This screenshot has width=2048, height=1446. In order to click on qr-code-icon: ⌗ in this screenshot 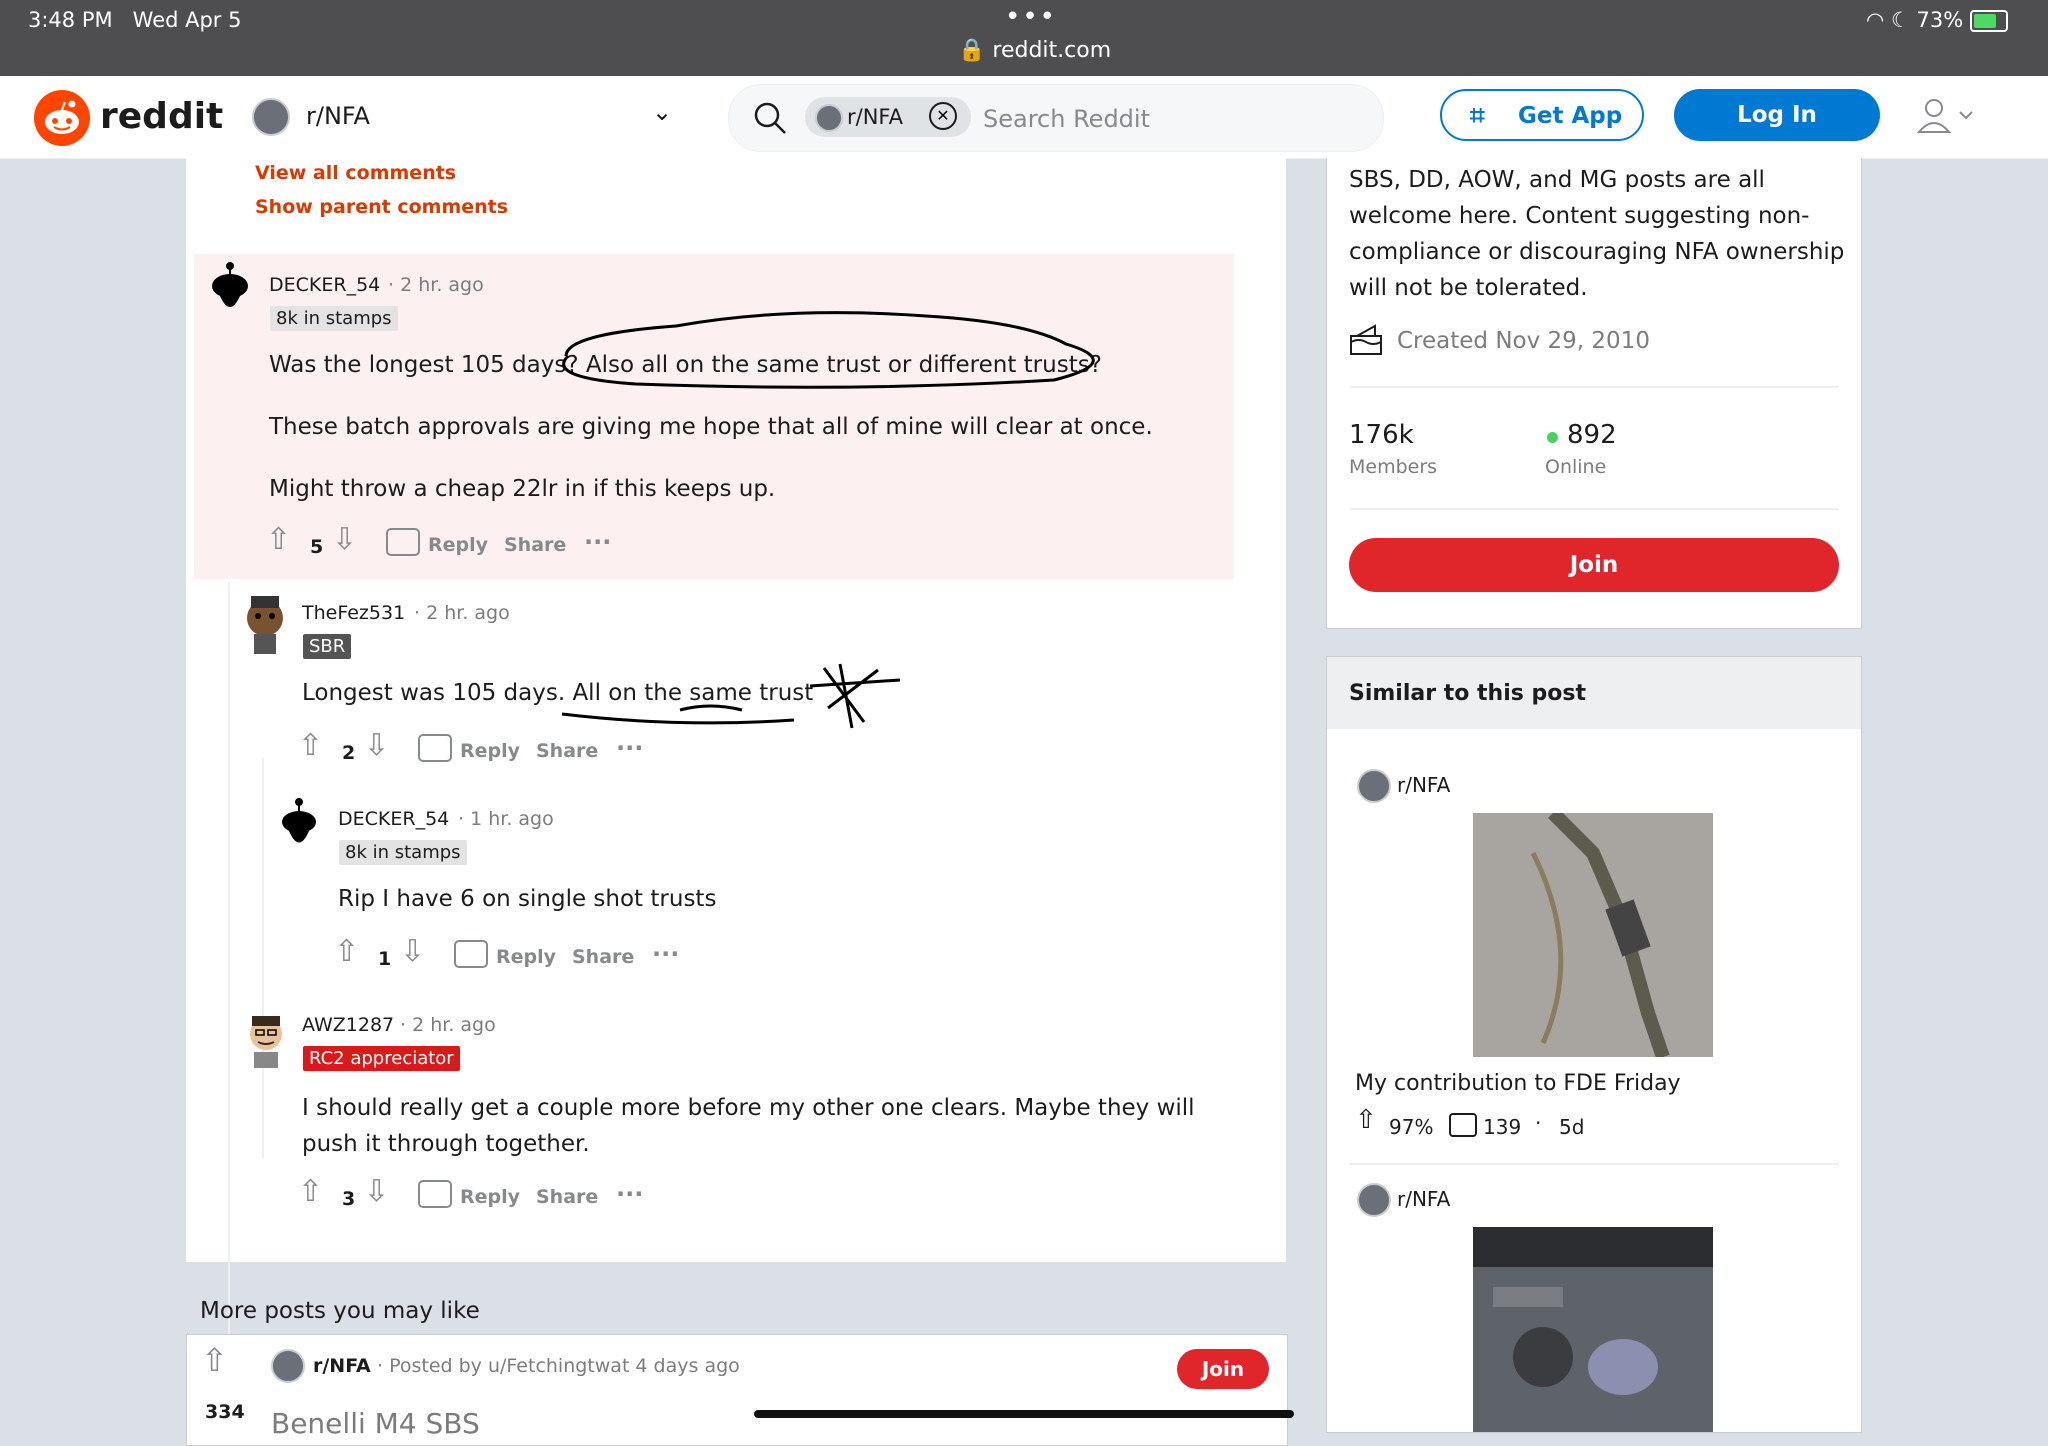, I will do `click(1477, 116)`.